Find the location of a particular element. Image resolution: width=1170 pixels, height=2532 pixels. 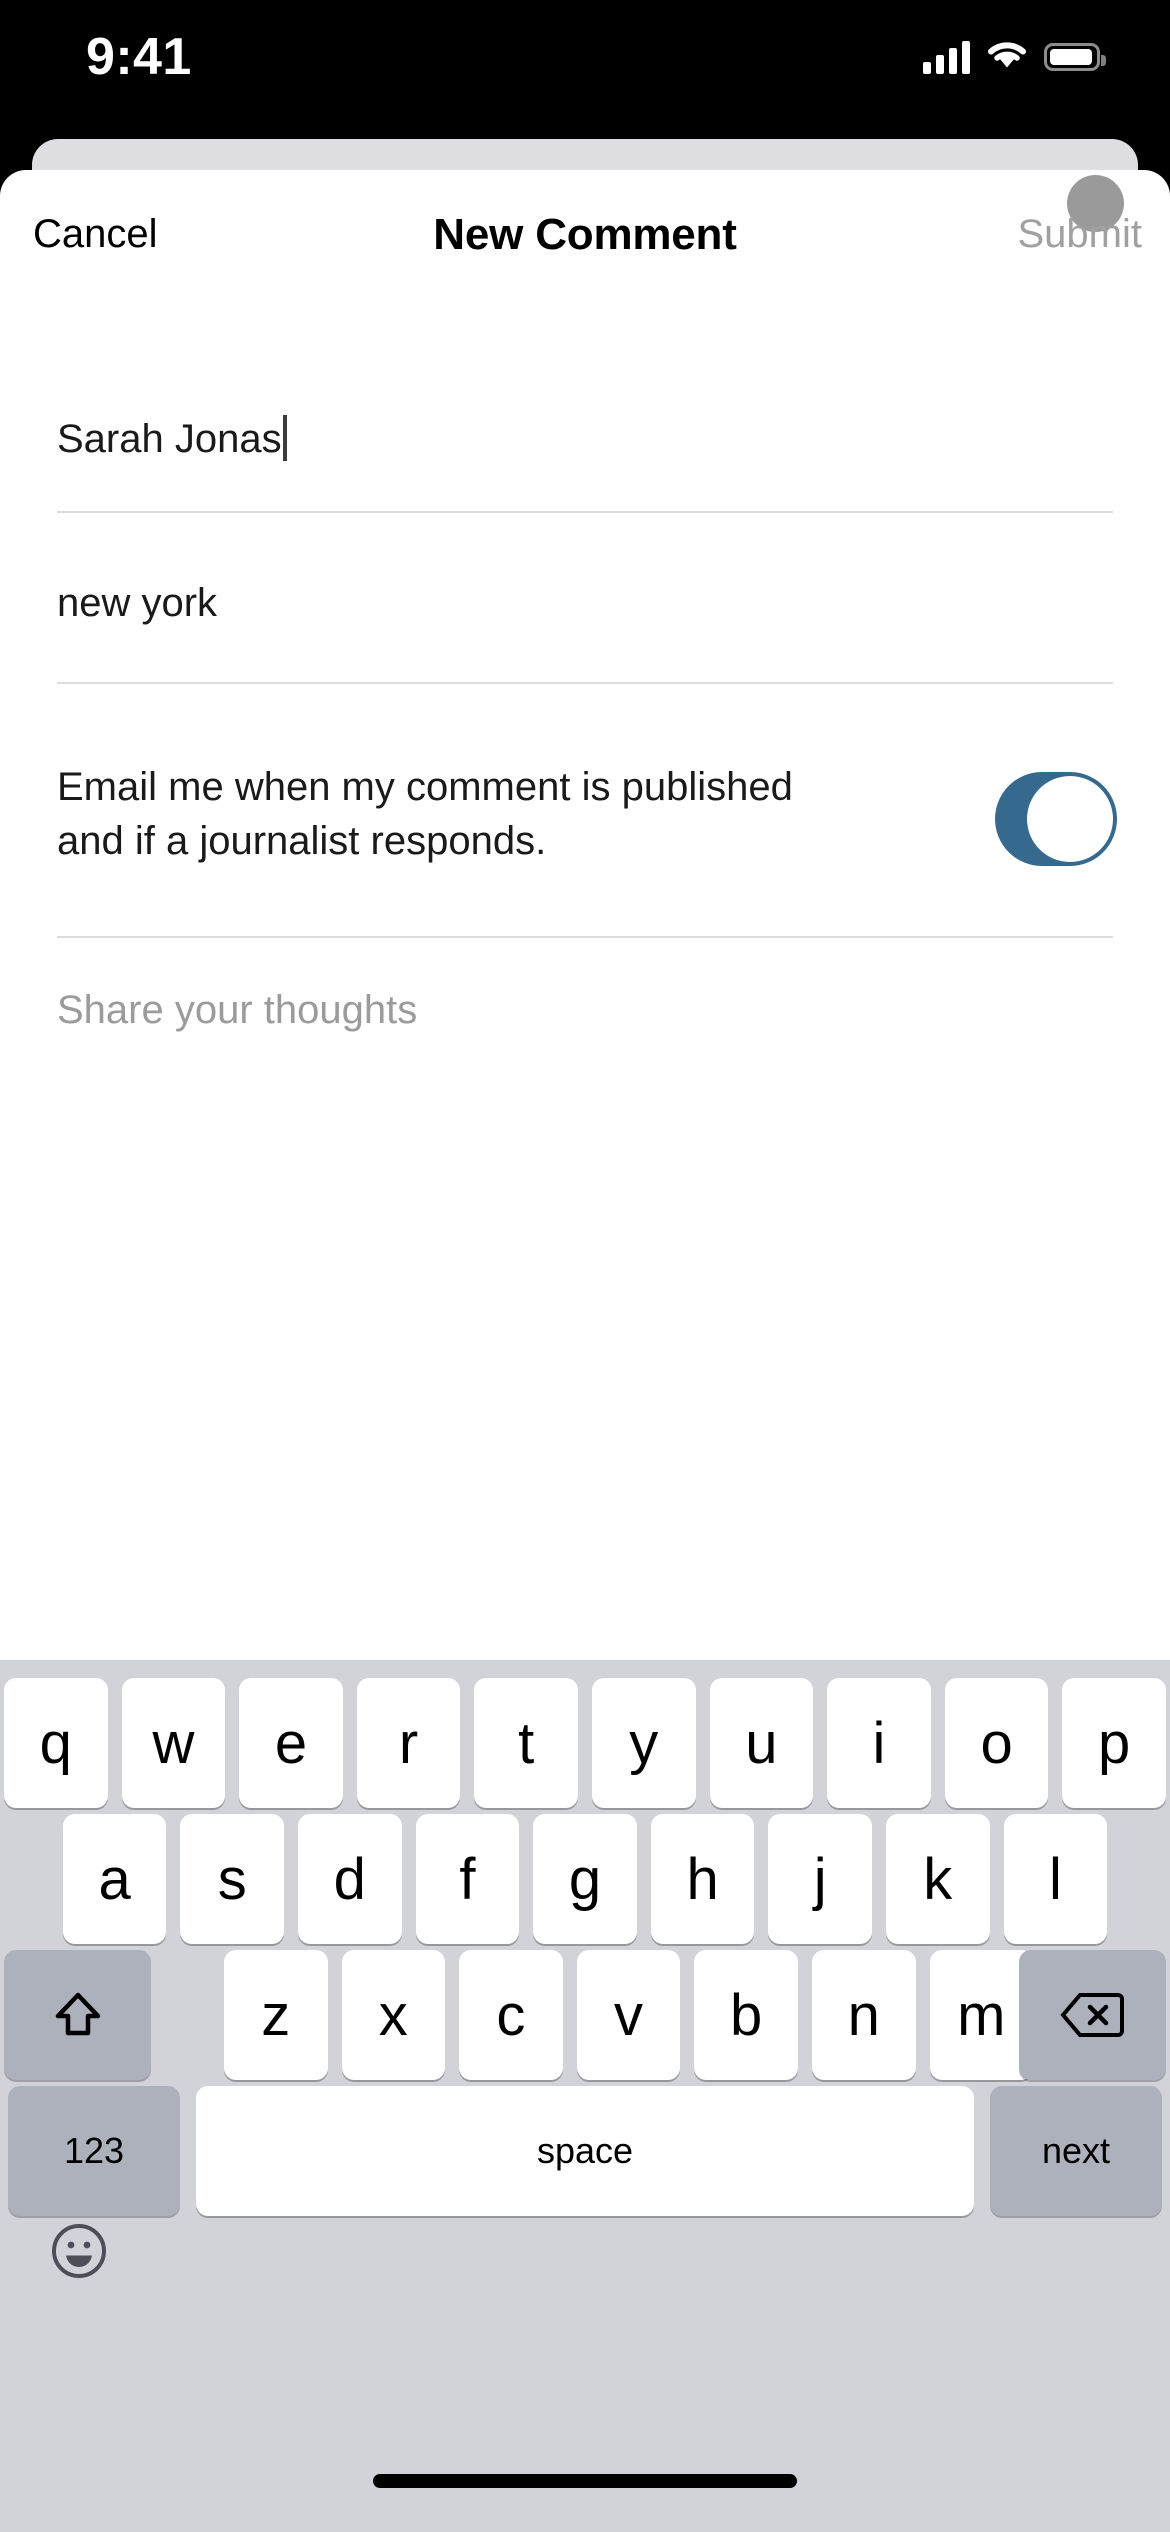

shift-arrow-icon is located at coordinates (77, 2014).